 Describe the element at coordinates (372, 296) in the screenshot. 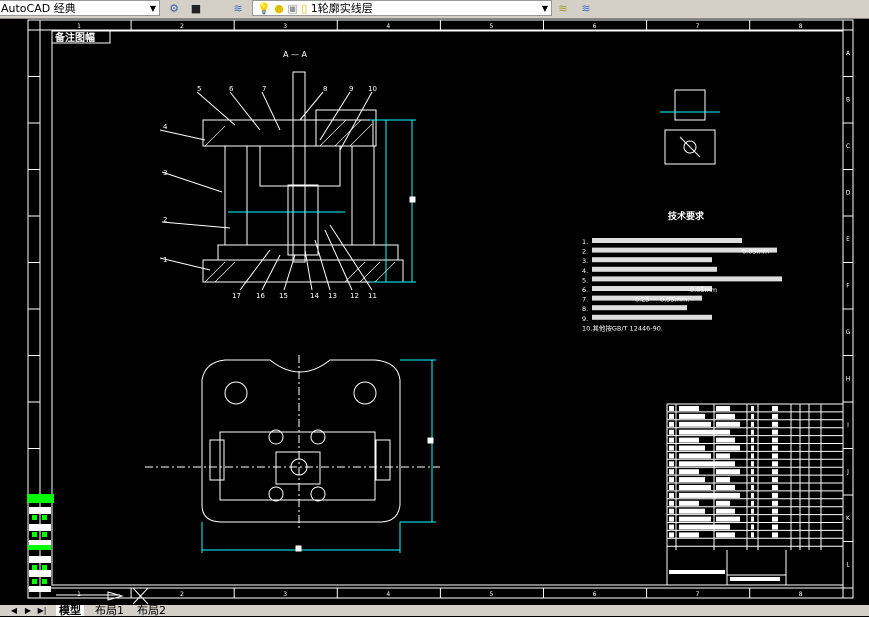

I see `part-number: 11` at that location.